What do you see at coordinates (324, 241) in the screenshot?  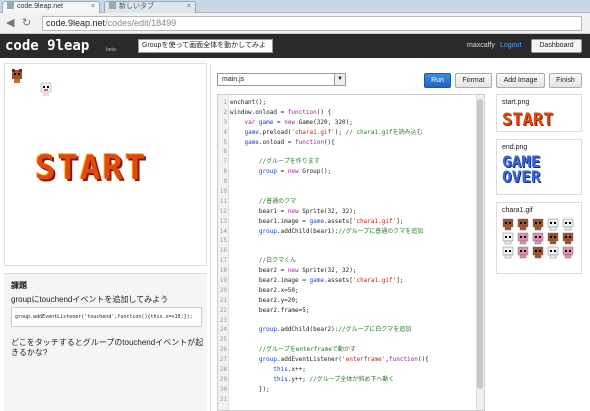 I see `code-line: 15` at bounding box center [324, 241].